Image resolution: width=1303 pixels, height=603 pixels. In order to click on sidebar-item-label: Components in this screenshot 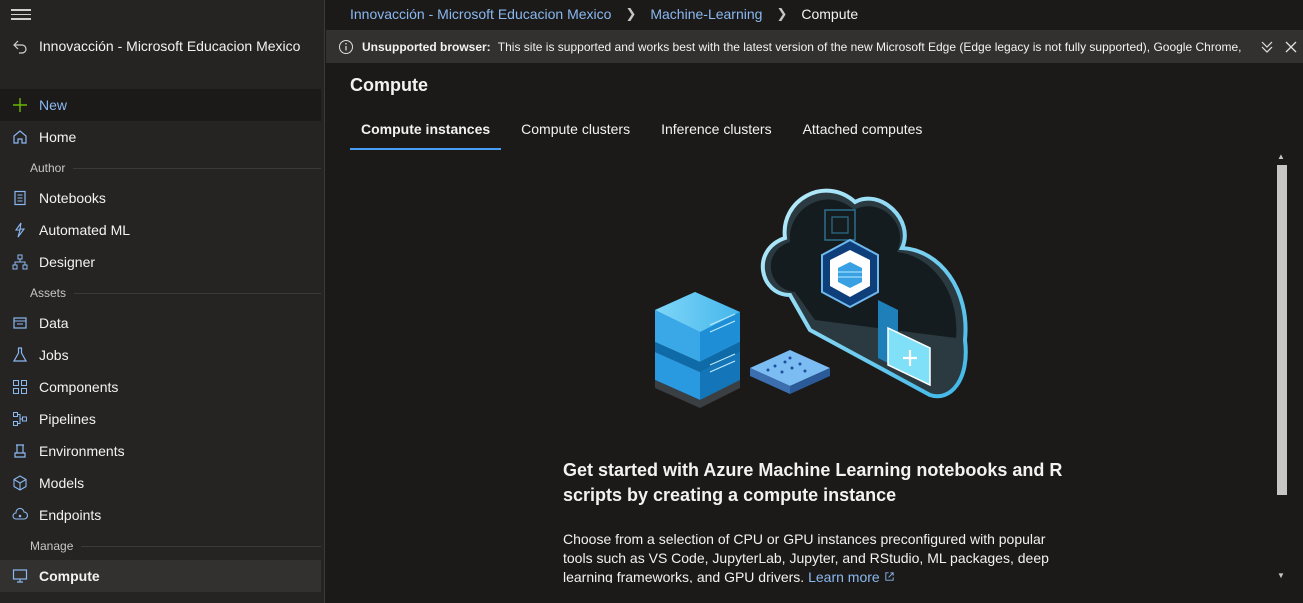, I will do `click(79, 387)`.